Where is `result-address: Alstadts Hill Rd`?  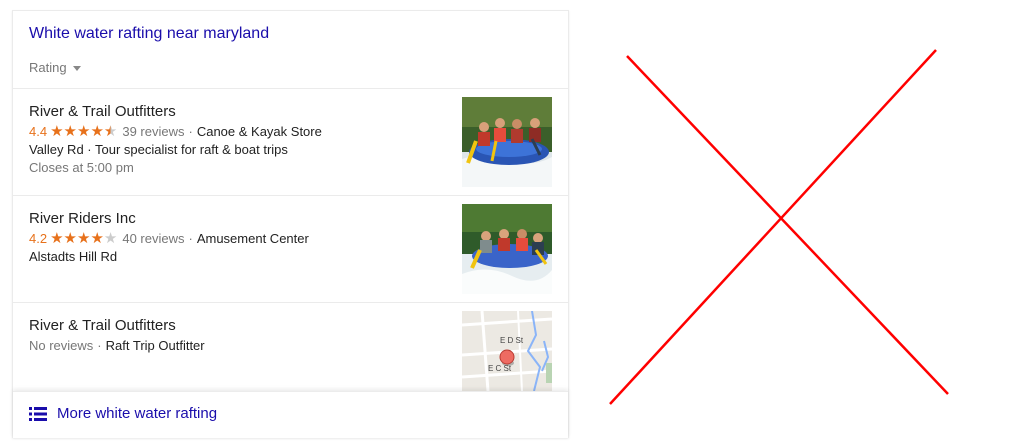
result-address: Alstadts Hill Rd is located at coordinates (73, 256).